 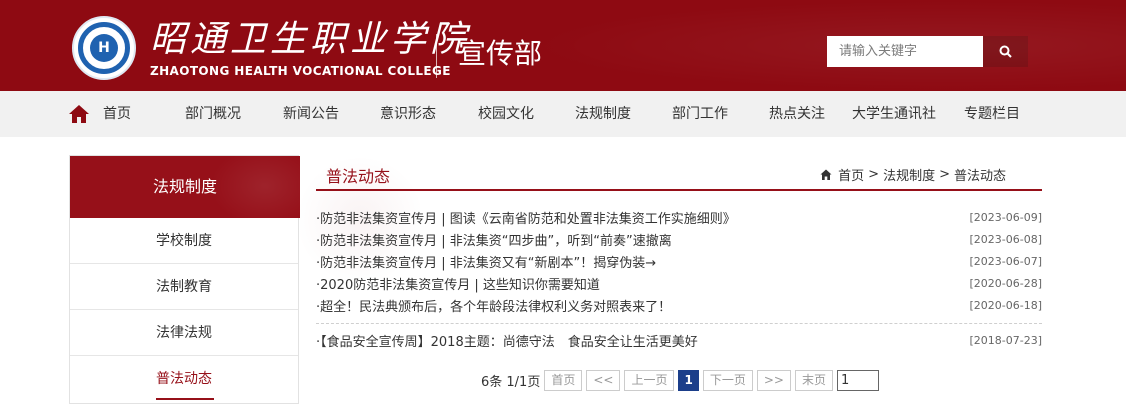 I want to click on news-date: [2023-06-09], so click(x=1005, y=217).